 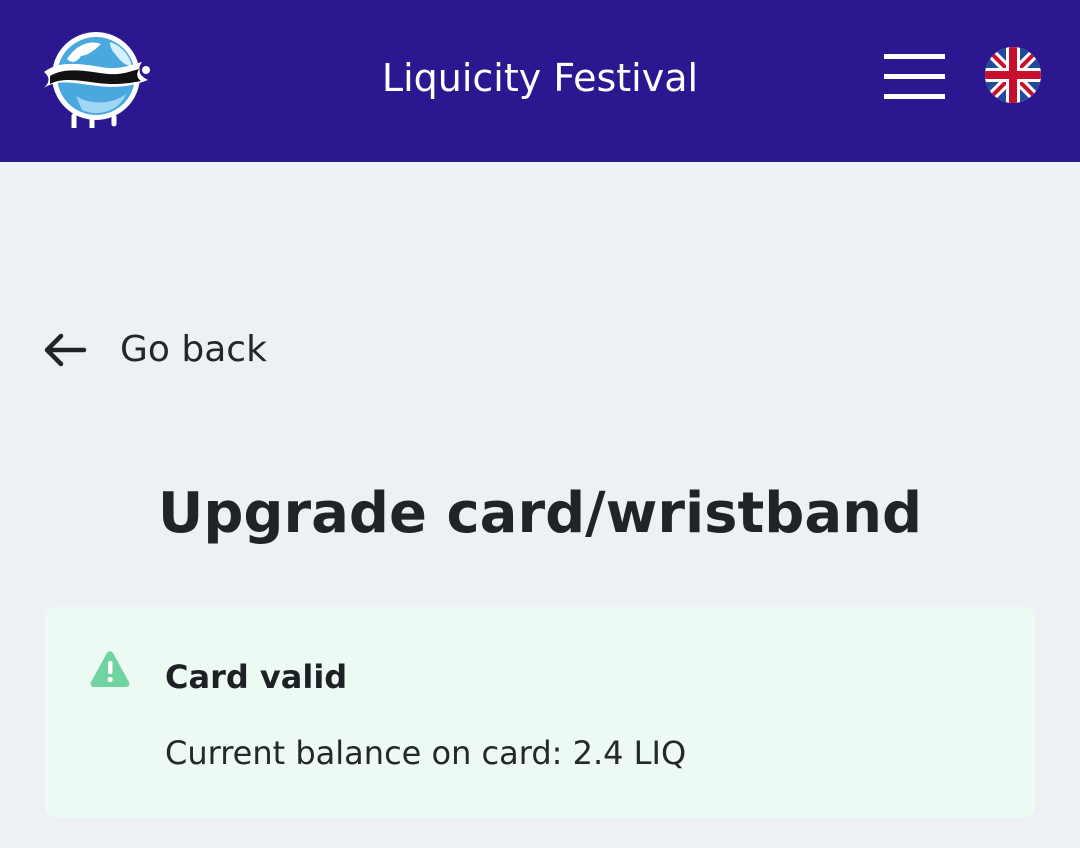 I want to click on warning-triangle-icon, so click(x=110, y=669).